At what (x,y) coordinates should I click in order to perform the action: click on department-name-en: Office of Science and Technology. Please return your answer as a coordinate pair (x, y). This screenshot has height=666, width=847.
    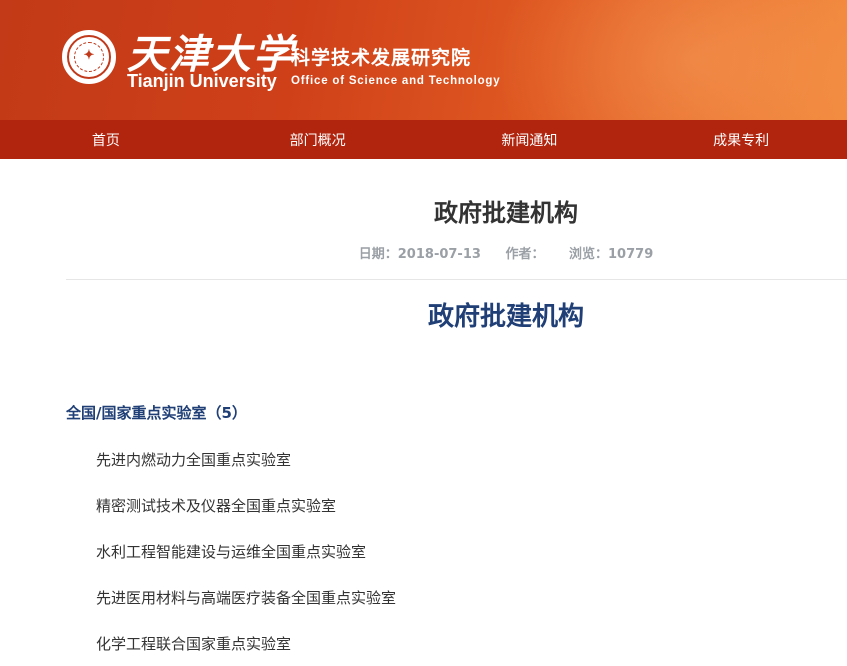
    Looking at the image, I should click on (396, 81).